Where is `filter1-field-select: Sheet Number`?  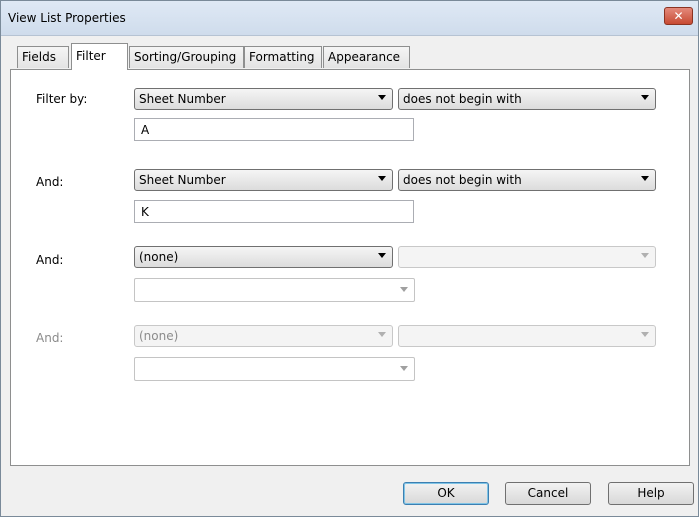 filter1-field-select: Sheet Number is located at coordinates (263, 99).